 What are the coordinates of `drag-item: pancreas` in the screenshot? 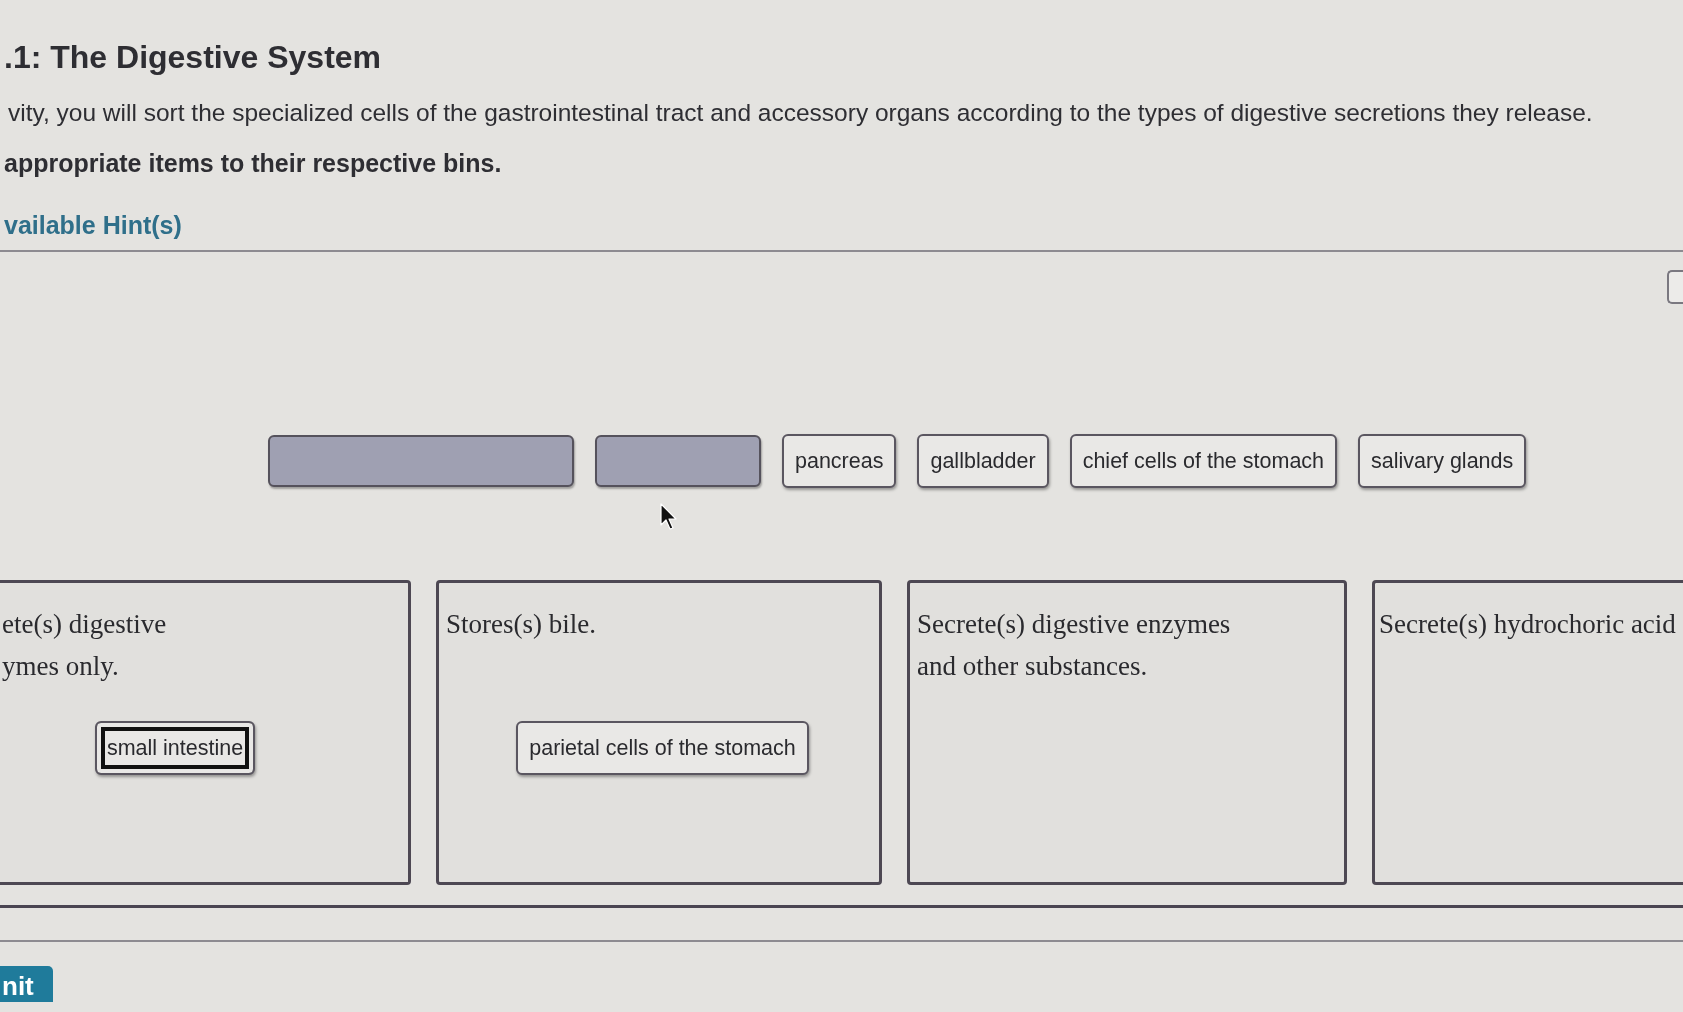 It's located at (839, 461).